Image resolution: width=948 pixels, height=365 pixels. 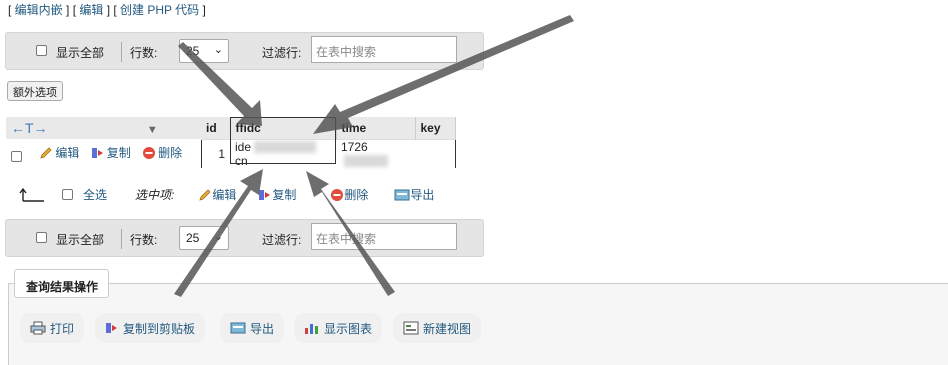 I want to click on column-header-time: time, so click(x=376, y=128).